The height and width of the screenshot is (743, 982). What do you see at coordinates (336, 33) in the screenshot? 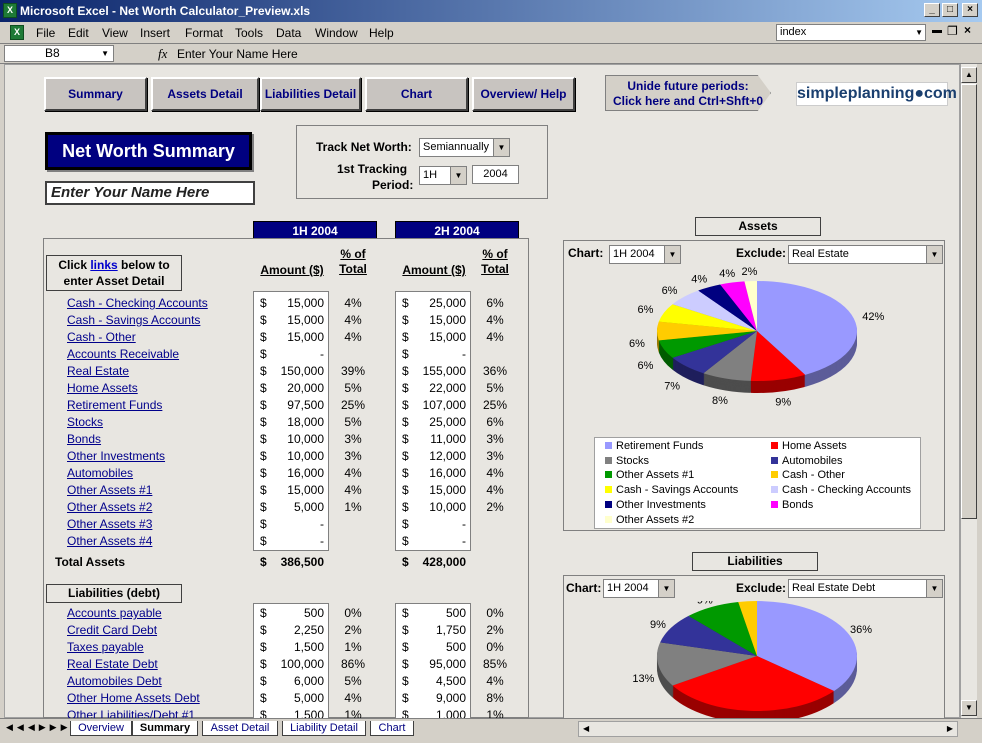
I see `menu-window: Window` at bounding box center [336, 33].